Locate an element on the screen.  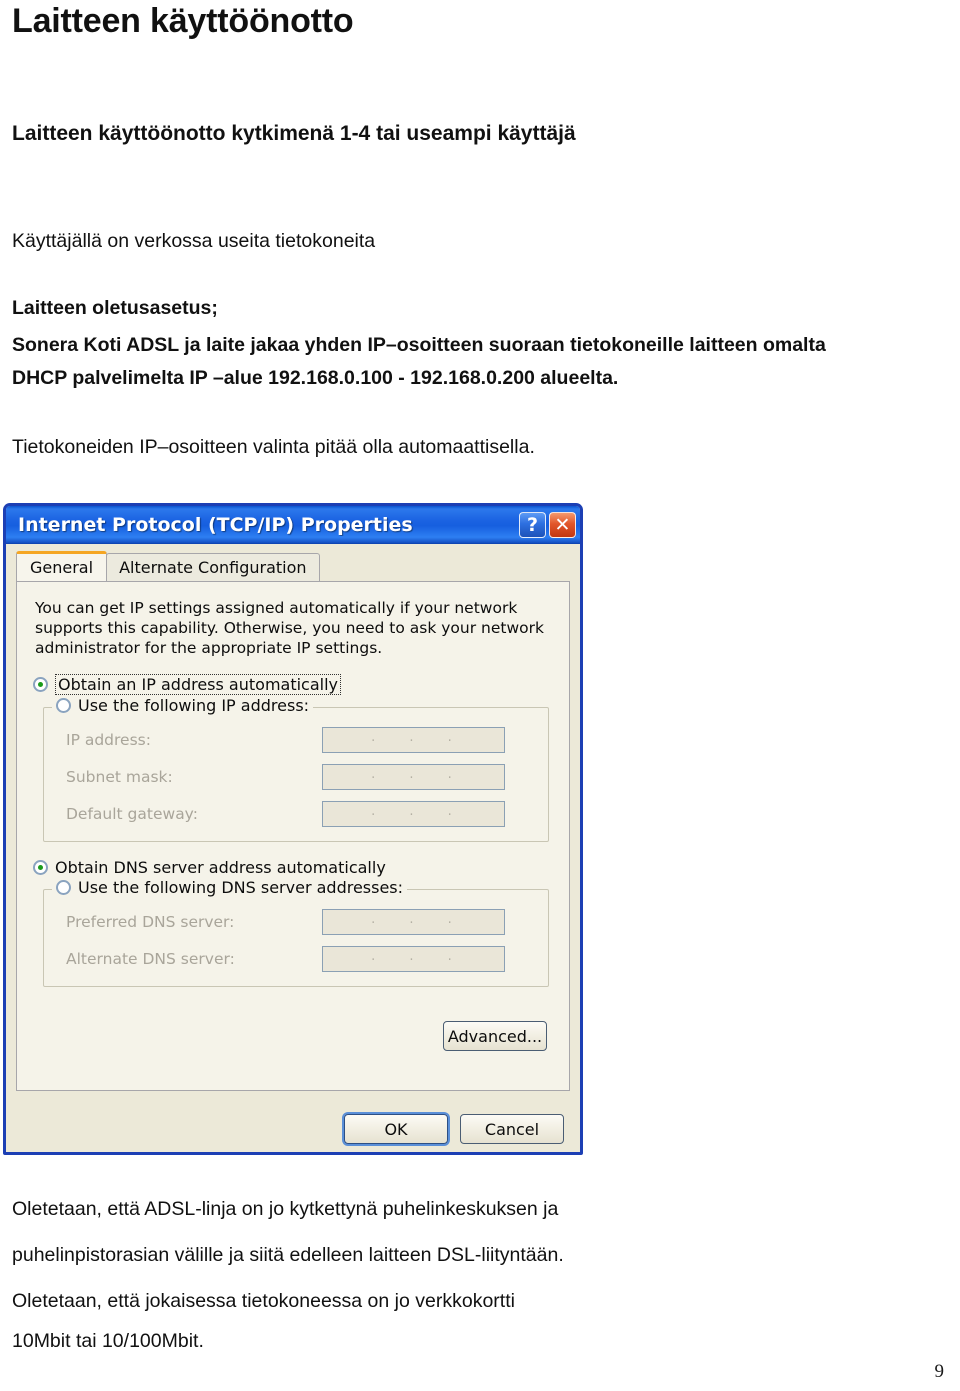
titlebar-buttons: ? ✕ is located at coordinates (547, 525).